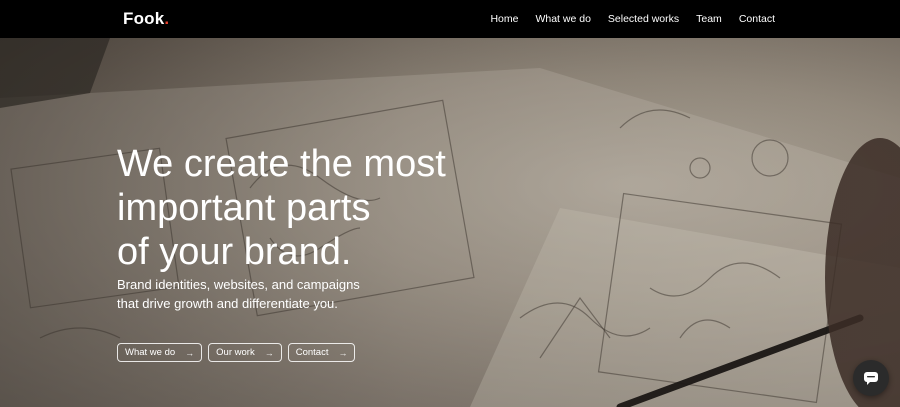 Image resolution: width=900 pixels, height=407 pixels. What do you see at coordinates (504, 19) in the screenshot?
I see `nav-home: Home` at bounding box center [504, 19].